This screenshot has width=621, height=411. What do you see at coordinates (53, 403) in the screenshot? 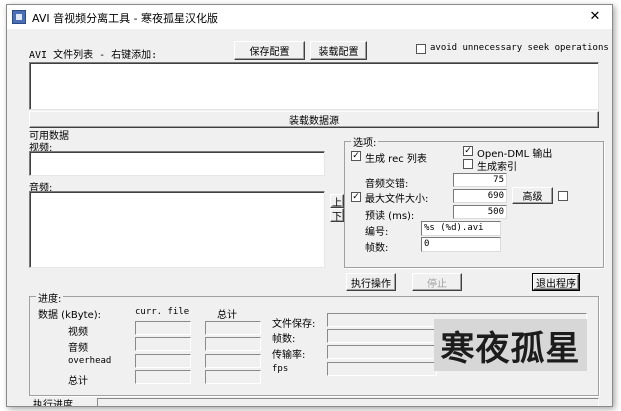
I see `exec-progress-label: 执行进度` at bounding box center [53, 403].